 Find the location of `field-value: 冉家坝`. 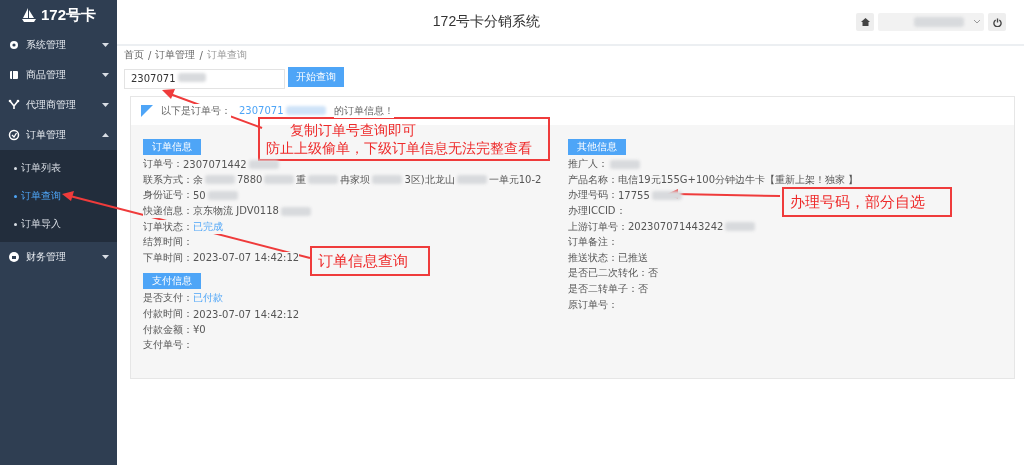

field-value: 冉家坝 is located at coordinates (355, 179).